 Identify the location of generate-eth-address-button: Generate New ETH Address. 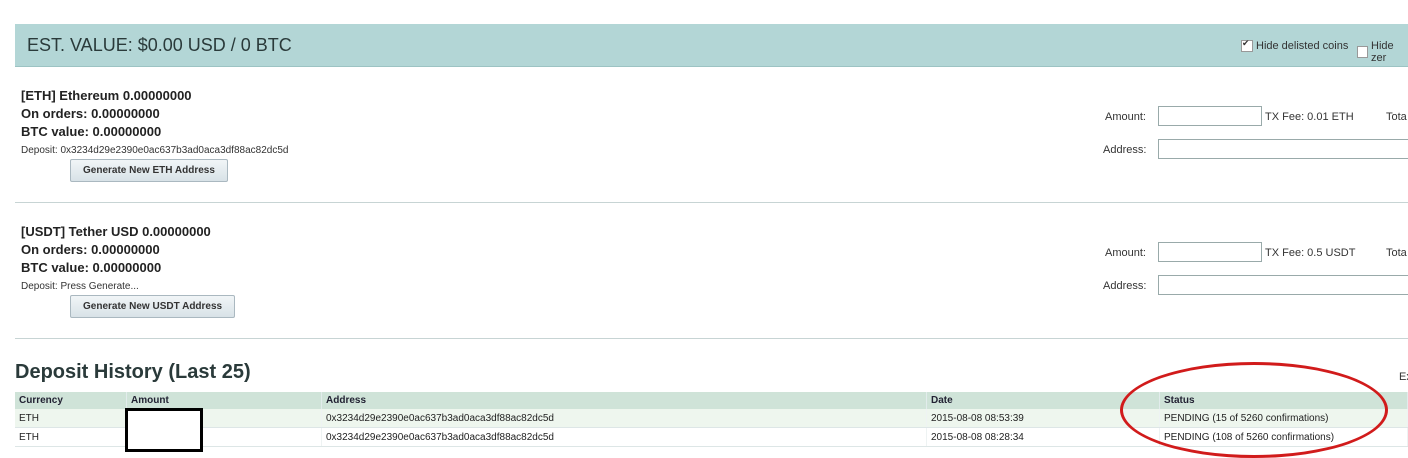
(149, 170).